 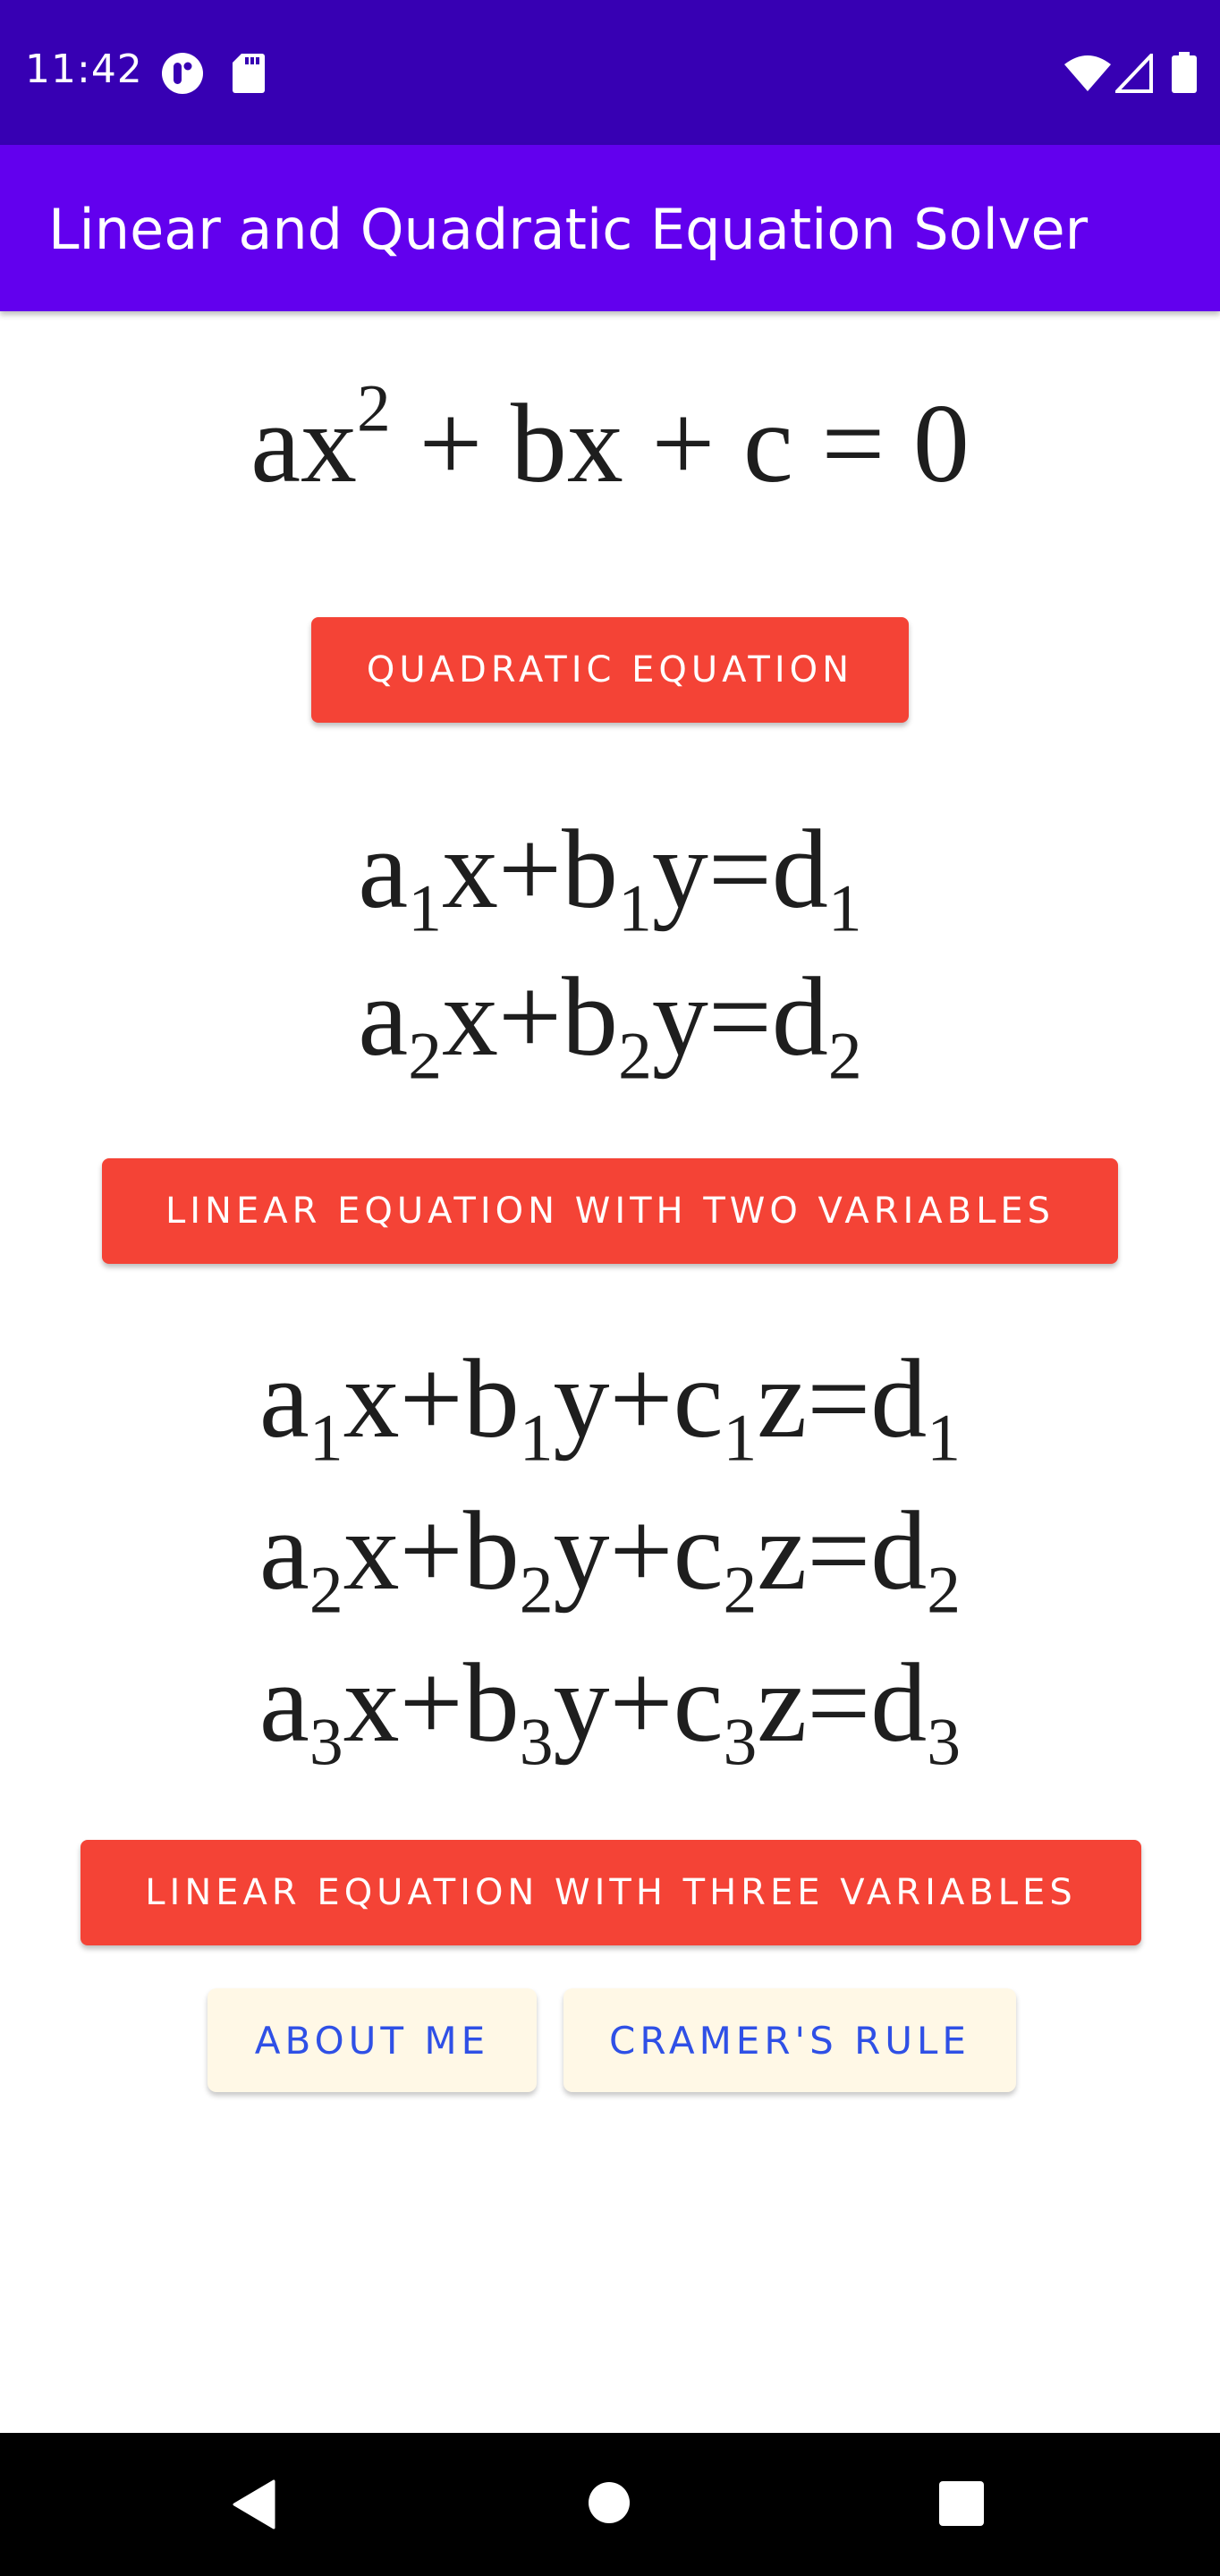 I want to click on linear-three-variables-button: LINEAR EQUATION WITH THREE VARIABLES, so click(x=610, y=1892).